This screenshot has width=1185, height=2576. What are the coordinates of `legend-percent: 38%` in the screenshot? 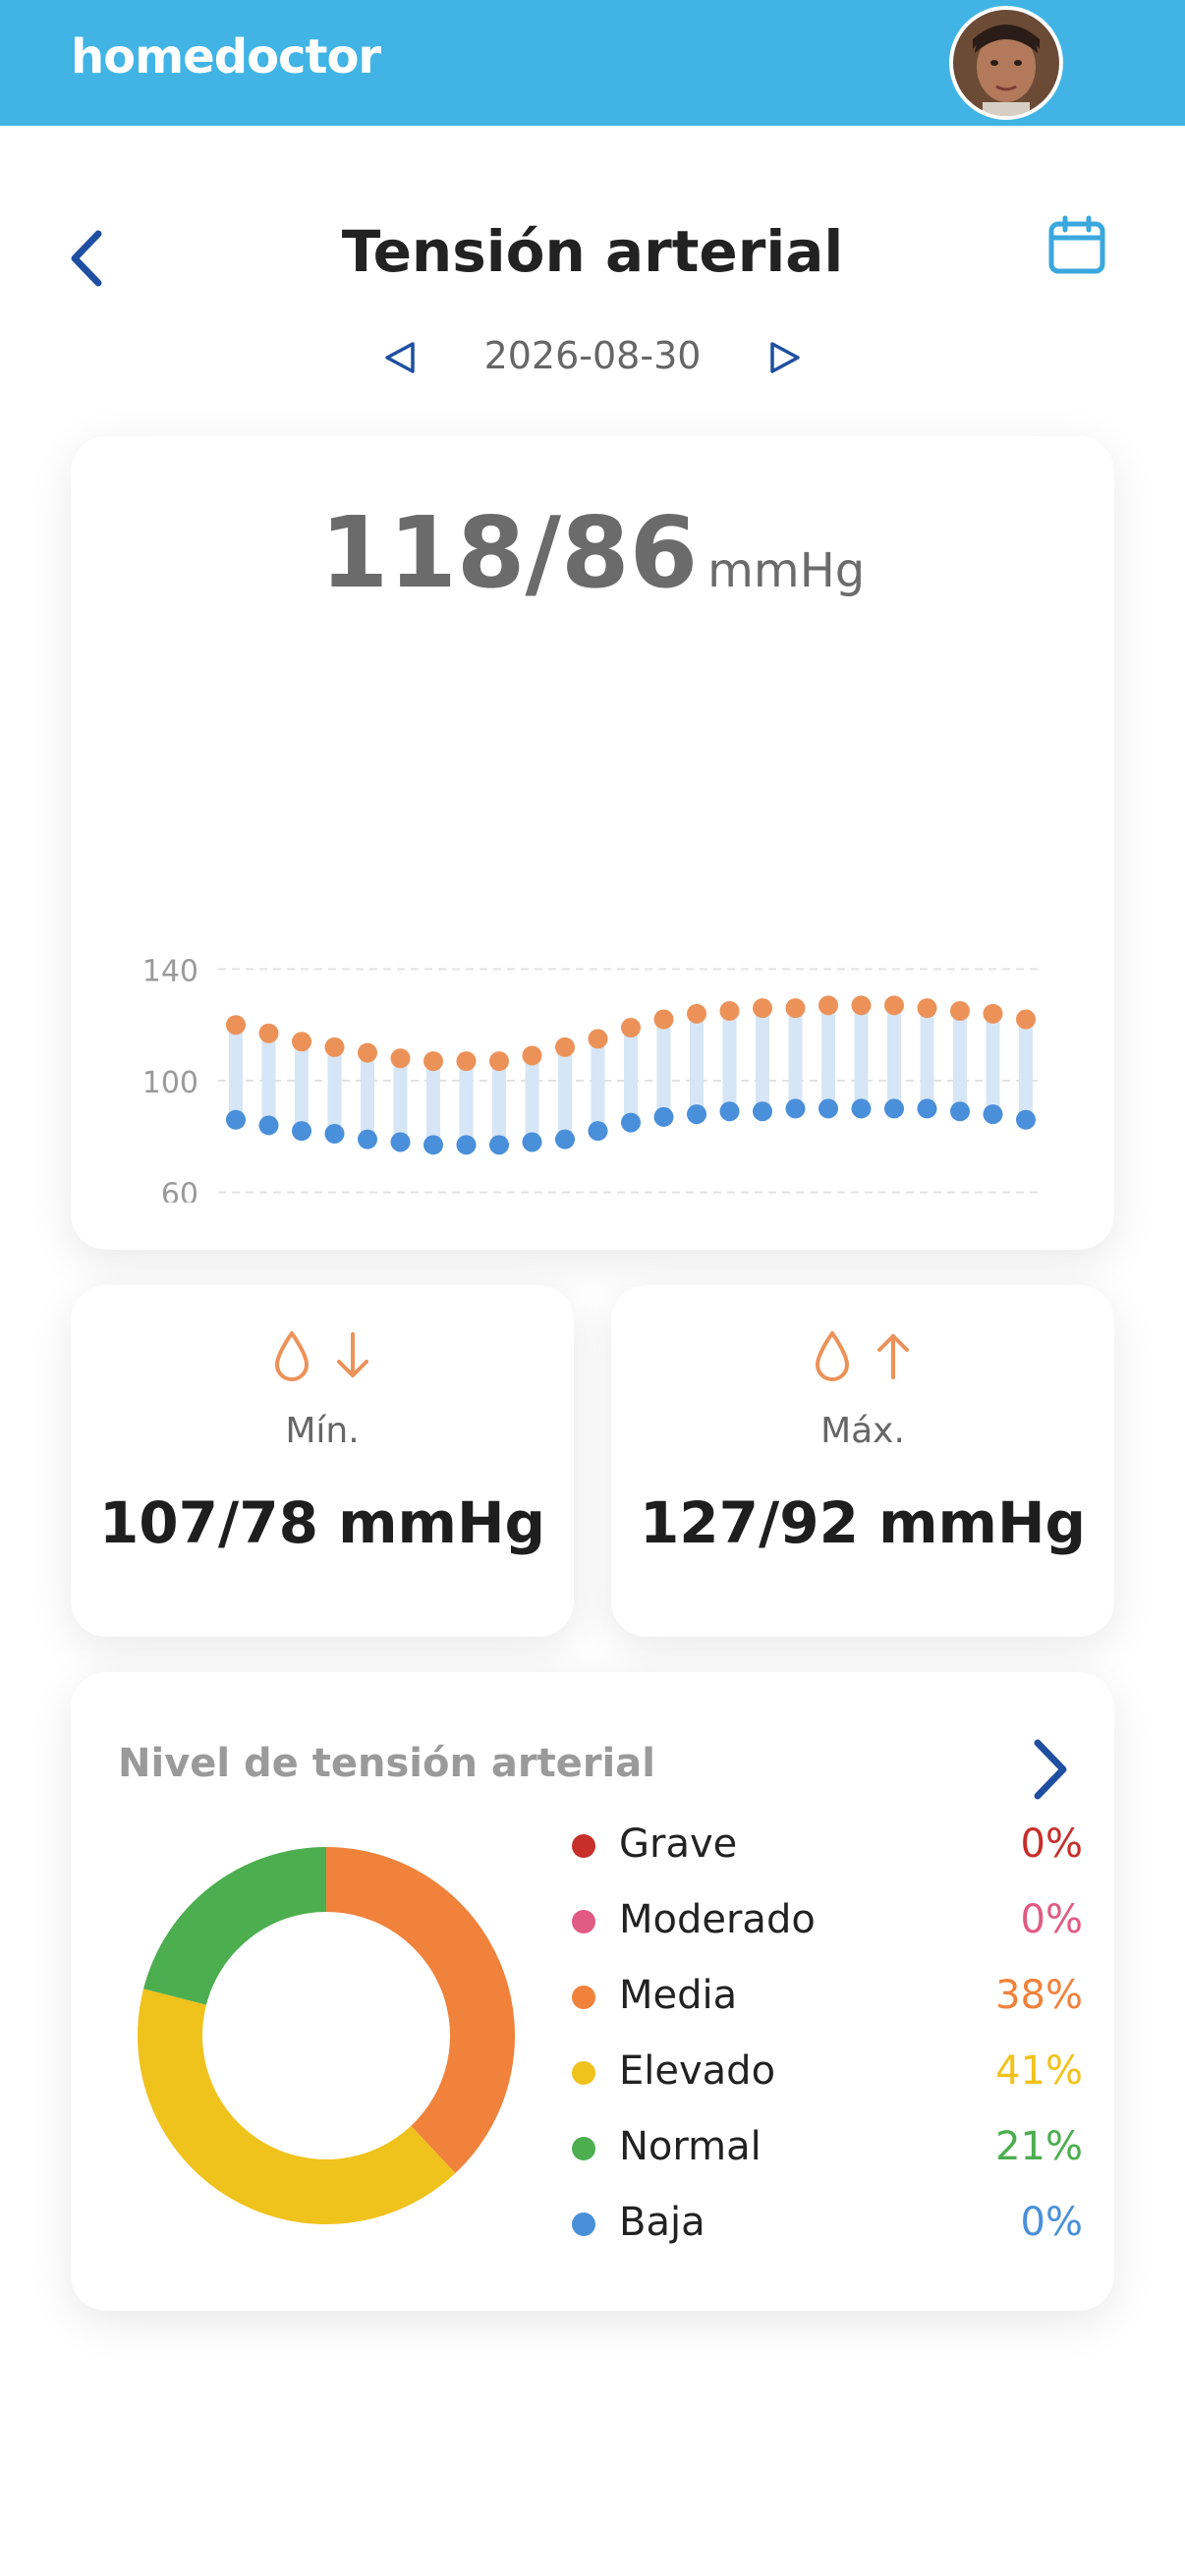 It's located at (1039, 1995).